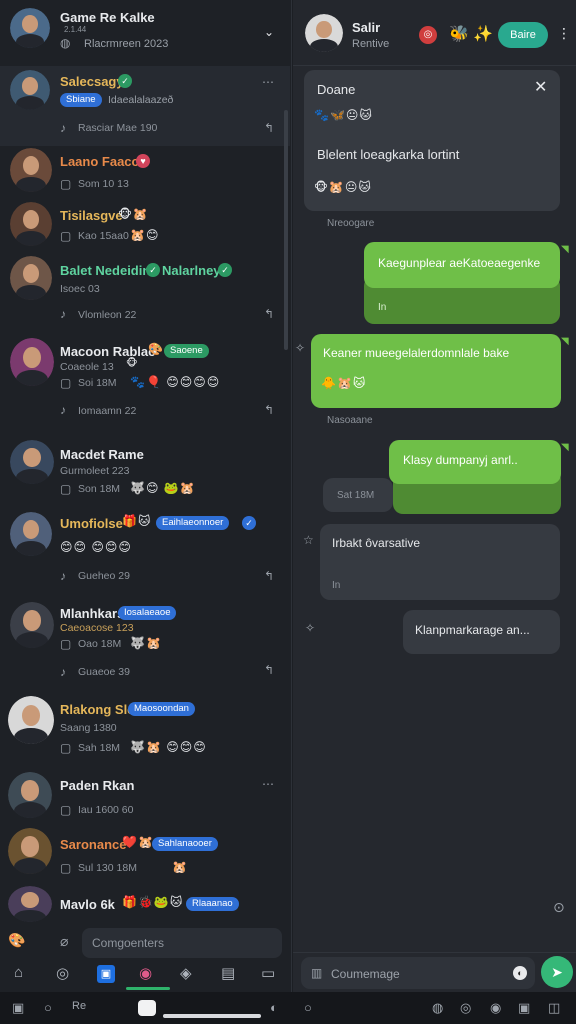 The image size is (576, 1024). Describe the element at coordinates (30, 28) in the screenshot. I see `account-avatar` at that location.